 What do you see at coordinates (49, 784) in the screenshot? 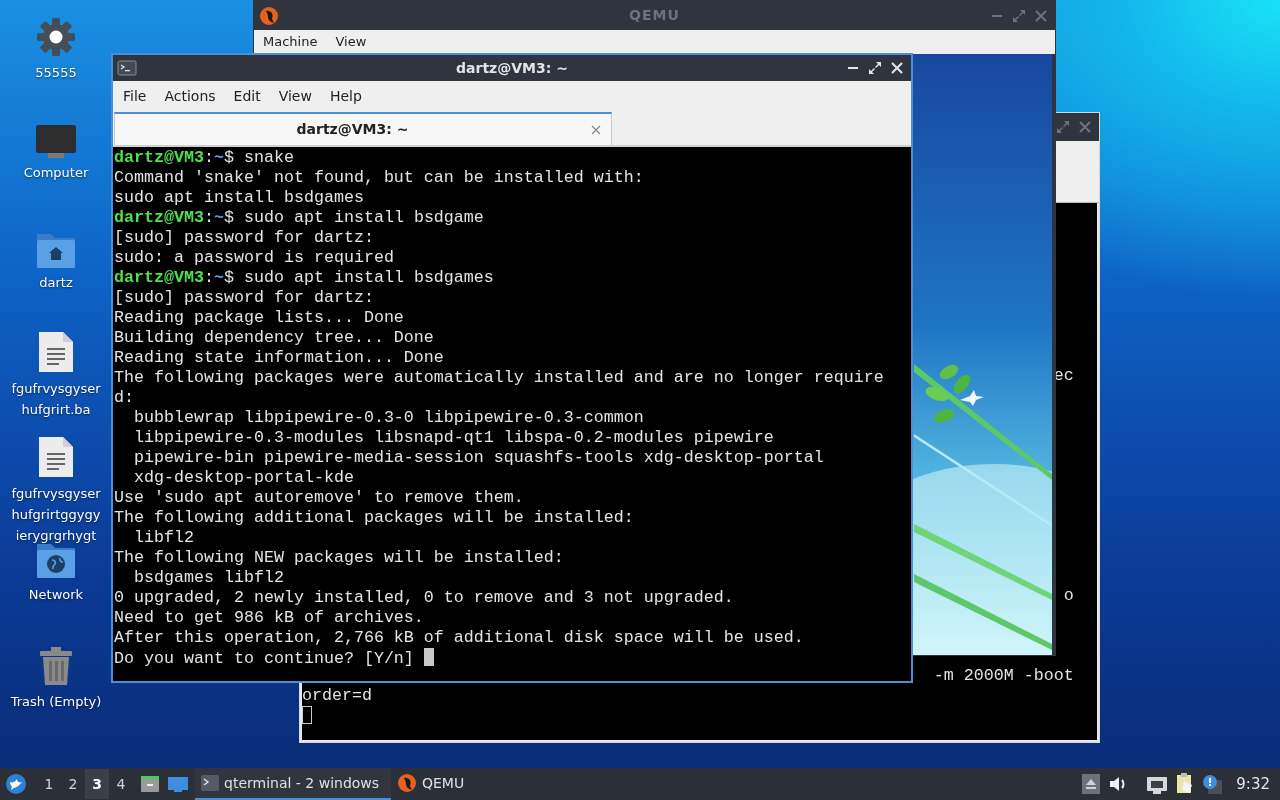
I see `workspace-button: 1` at bounding box center [49, 784].